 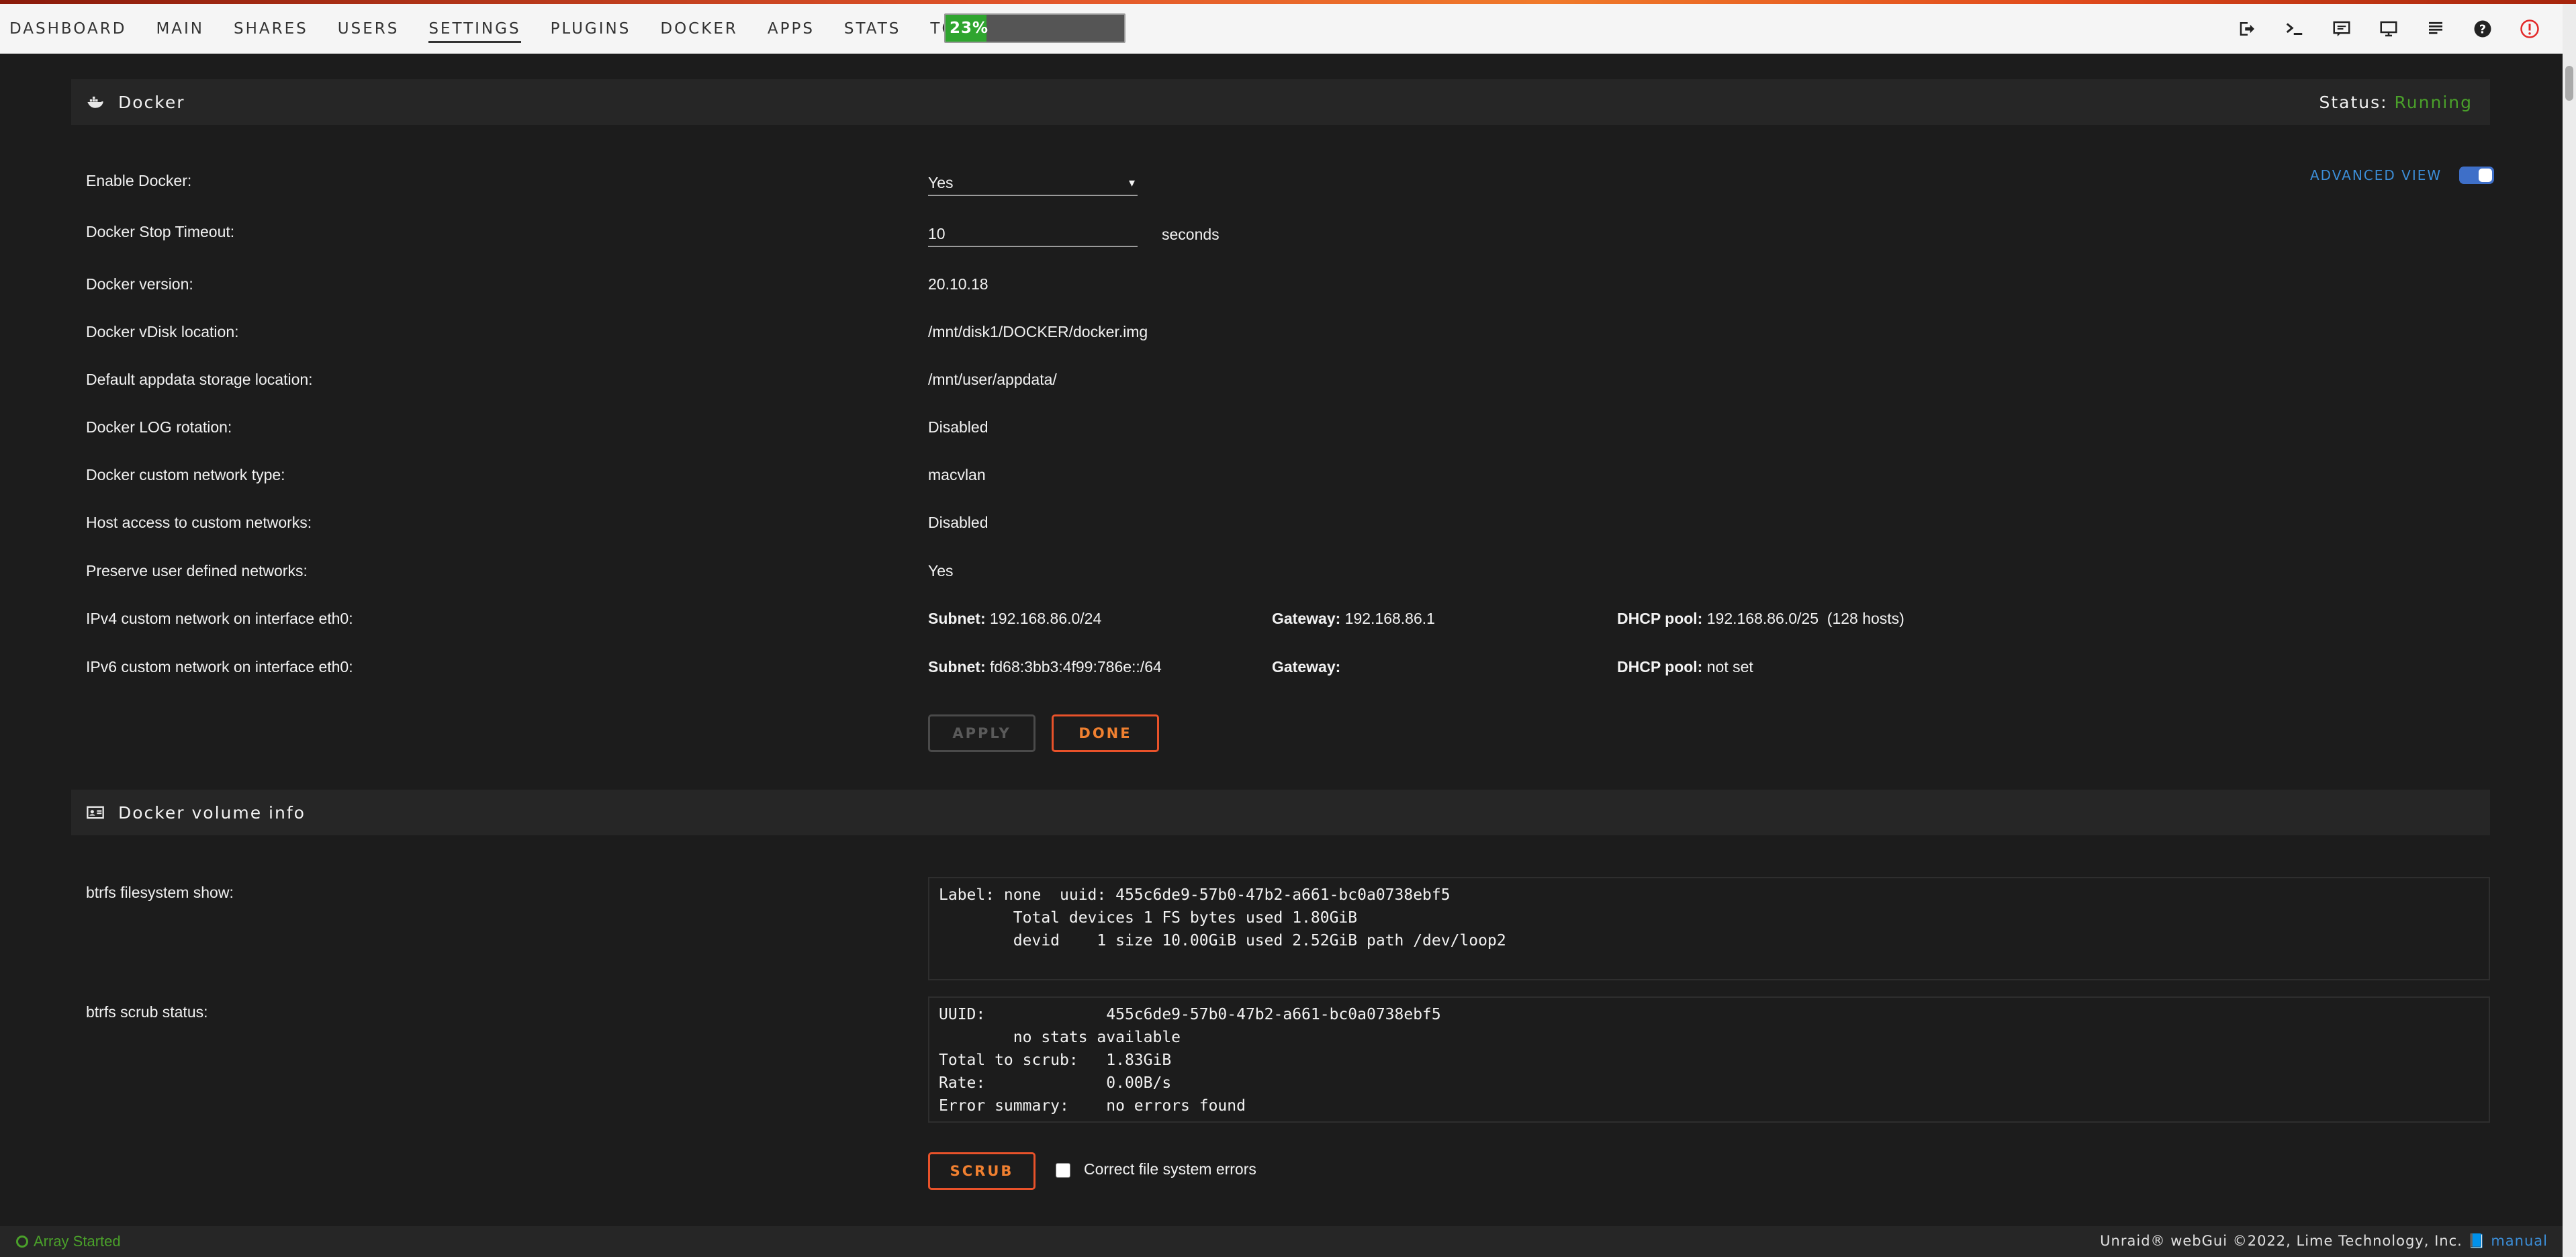 I want to click on appdata-location-label: Default appdata storage location:, so click(x=199, y=379).